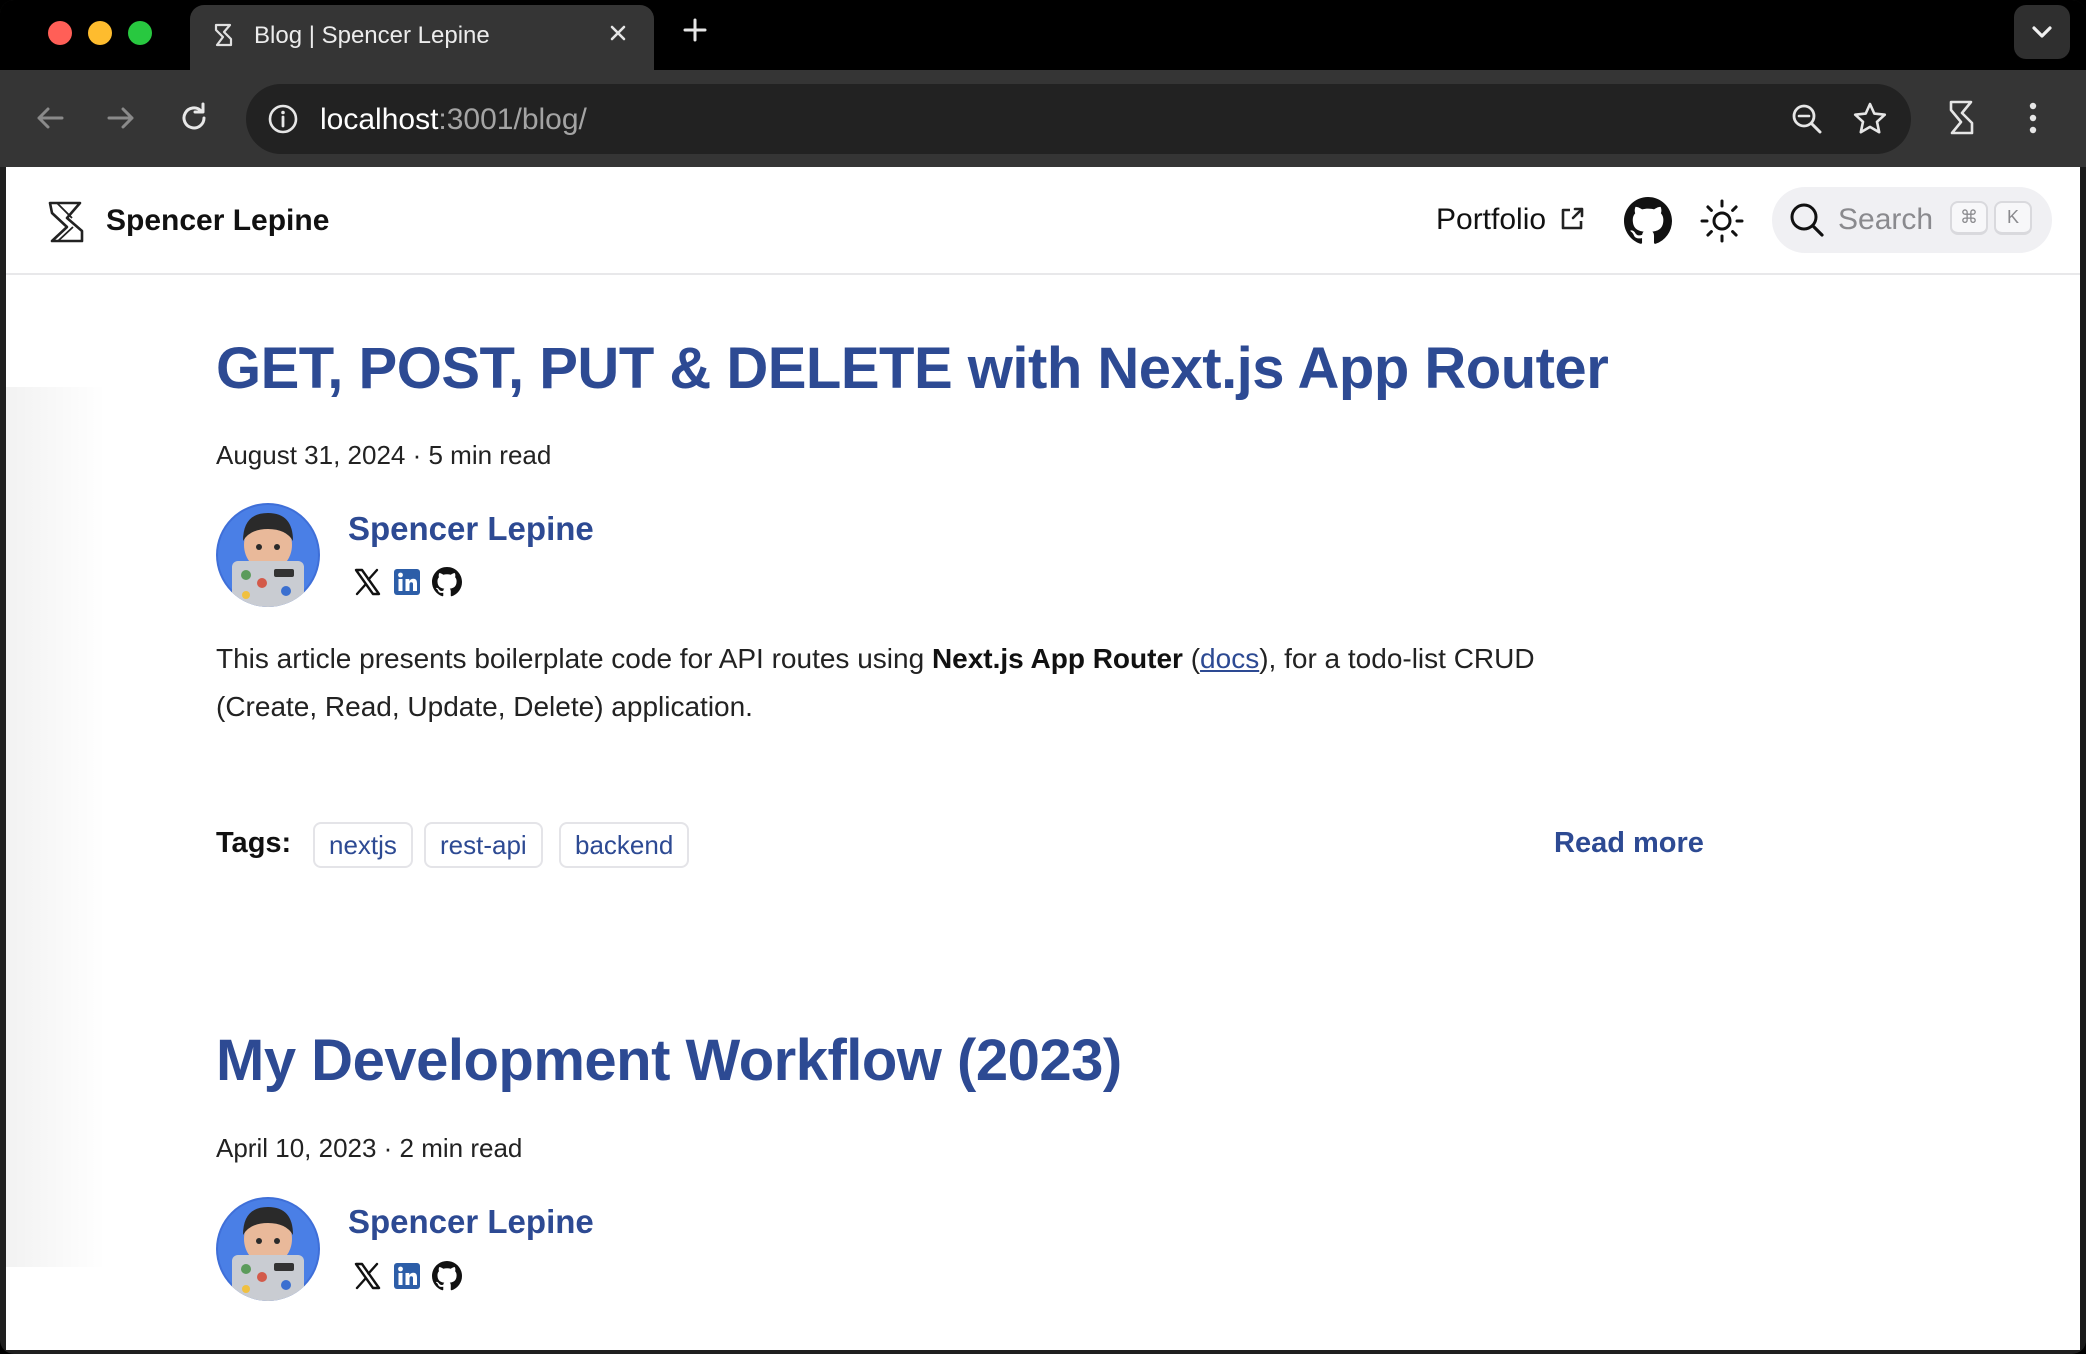  I want to click on post-date-readtime: August 31, 2024 · 5 min read, so click(384, 455).